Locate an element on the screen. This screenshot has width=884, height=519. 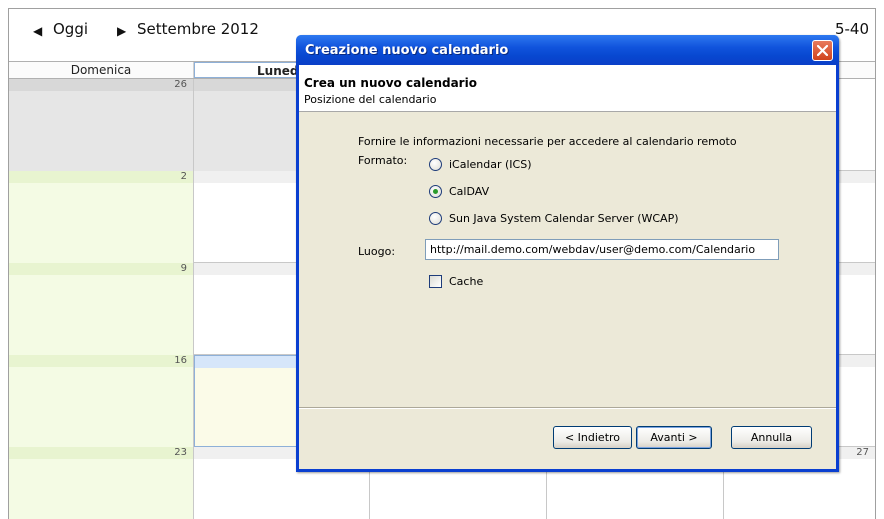
radio-caldav: CalDAV is located at coordinates (459, 191).